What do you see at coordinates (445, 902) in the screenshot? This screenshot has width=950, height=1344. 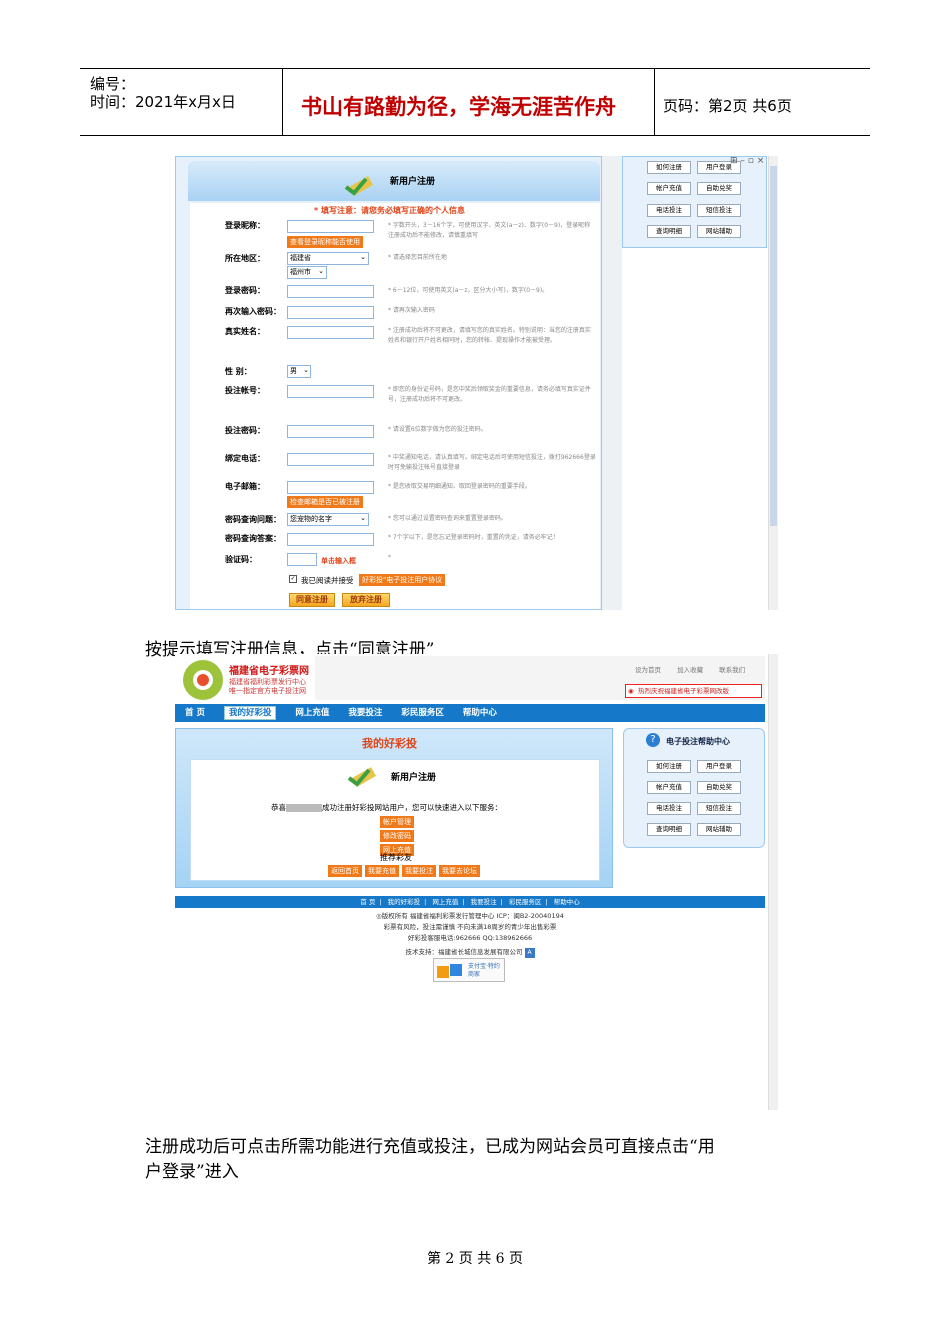 I see `fnav-recharge: 网上充值` at bounding box center [445, 902].